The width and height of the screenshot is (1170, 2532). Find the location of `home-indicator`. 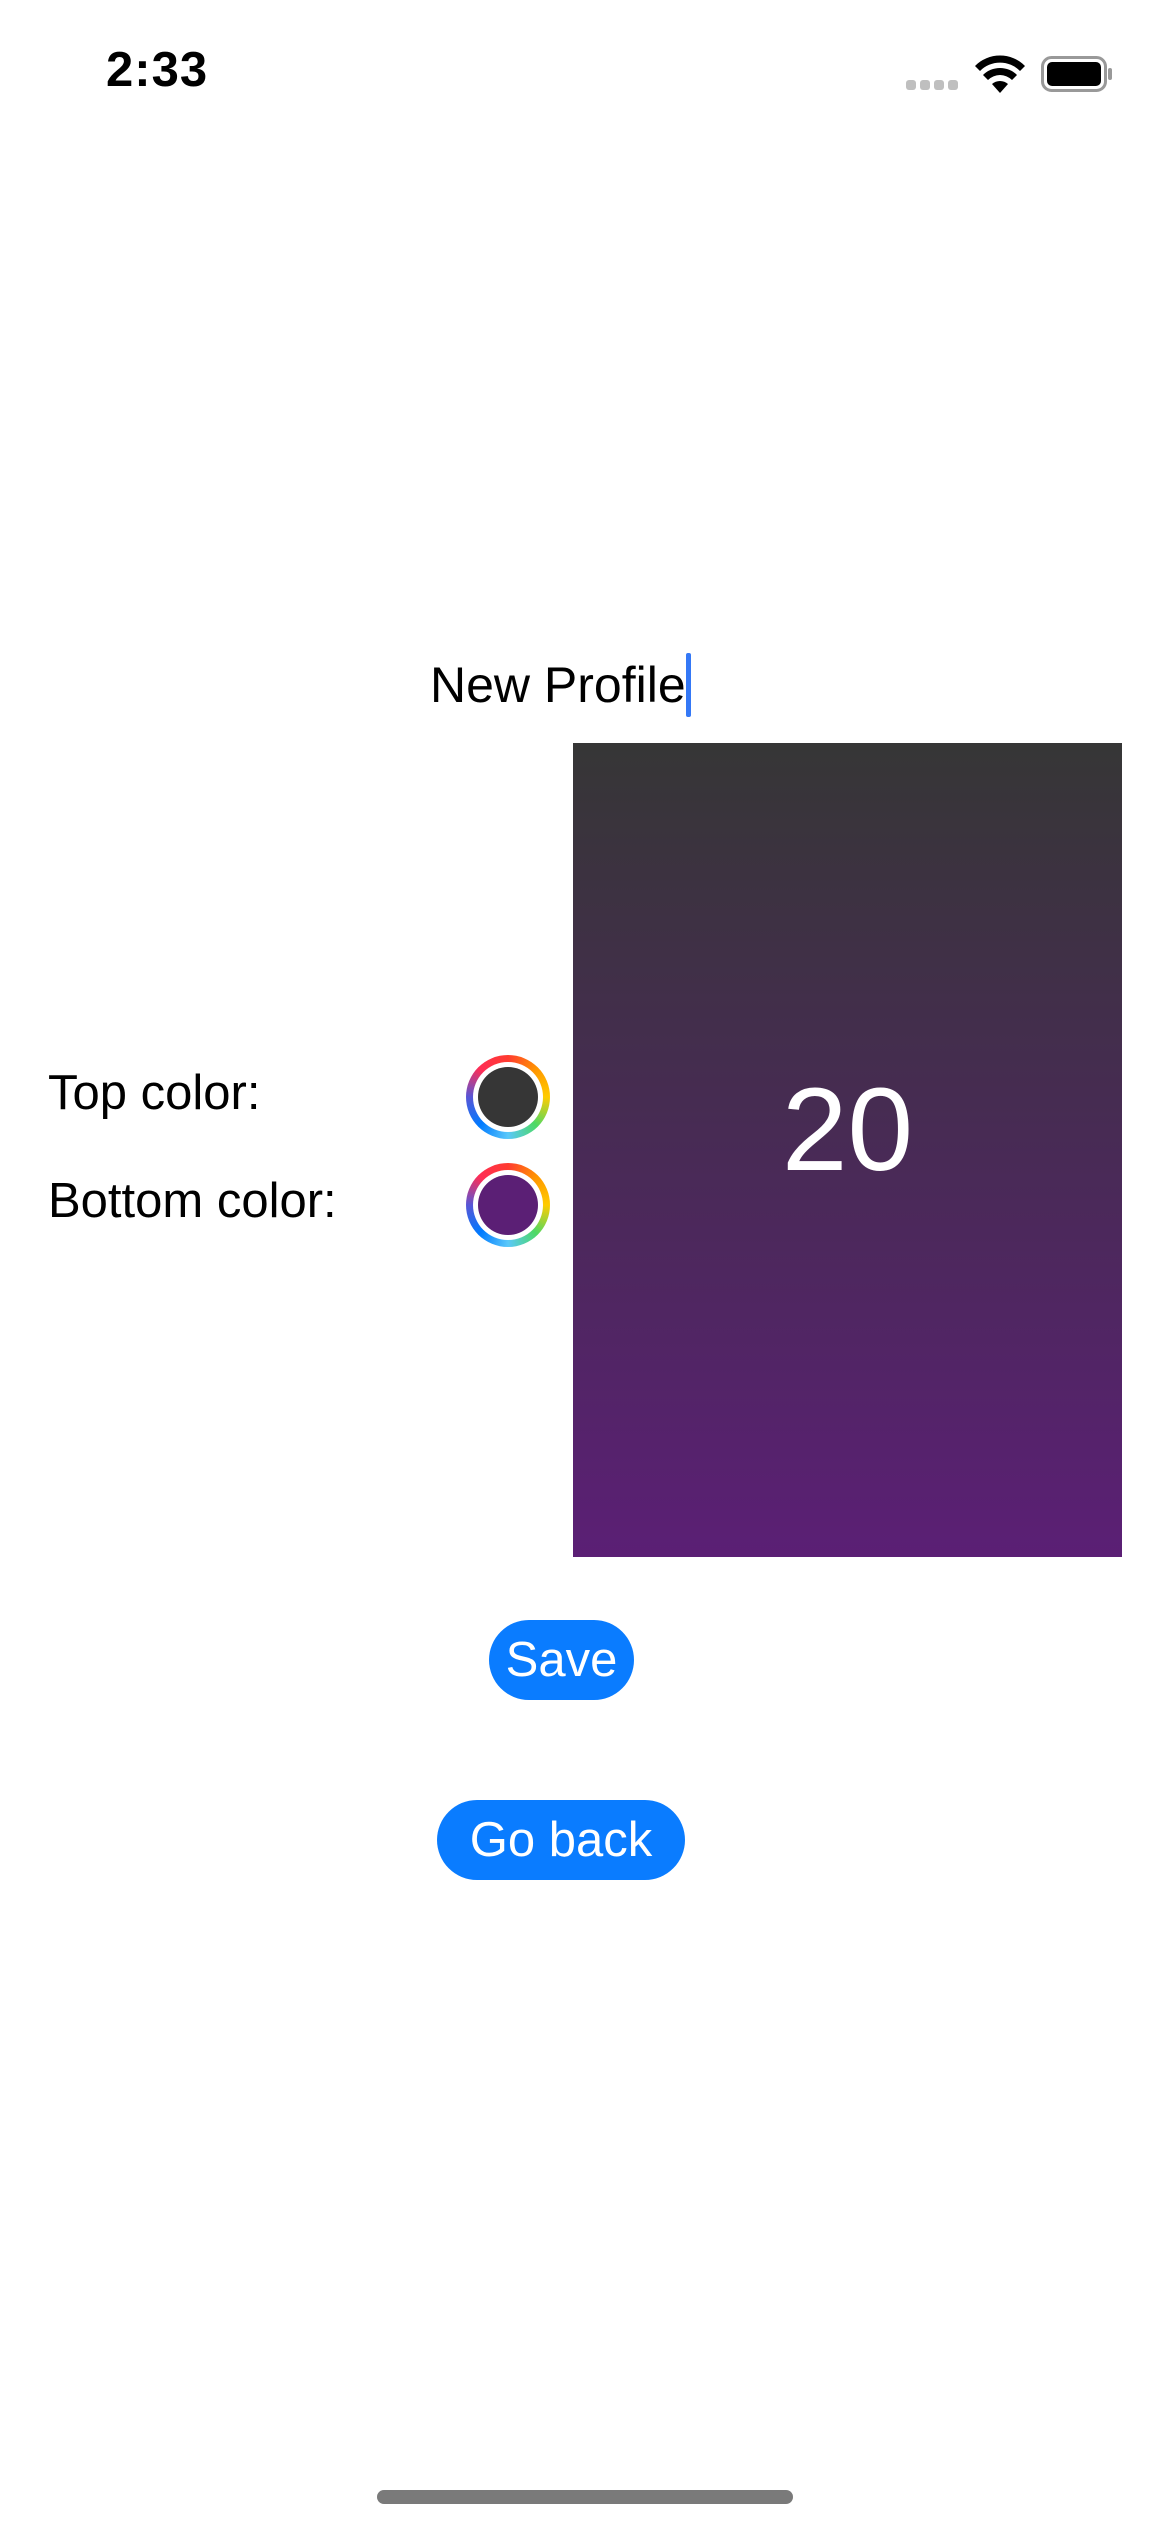

home-indicator is located at coordinates (585, 2497).